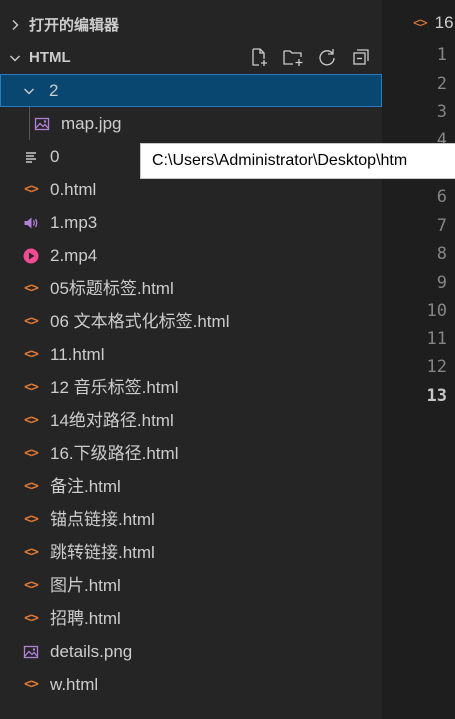 The image size is (455, 719). I want to click on tree-item-label: 16.下级路径.html, so click(114, 453).